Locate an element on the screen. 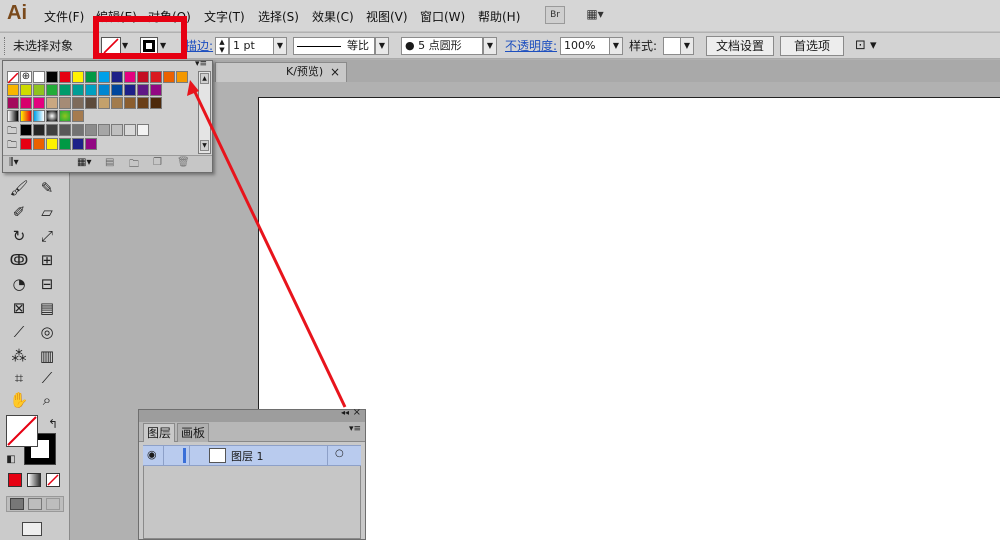  swatch-libraries-icon: ⫼▾ is located at coordinates (14, 162).